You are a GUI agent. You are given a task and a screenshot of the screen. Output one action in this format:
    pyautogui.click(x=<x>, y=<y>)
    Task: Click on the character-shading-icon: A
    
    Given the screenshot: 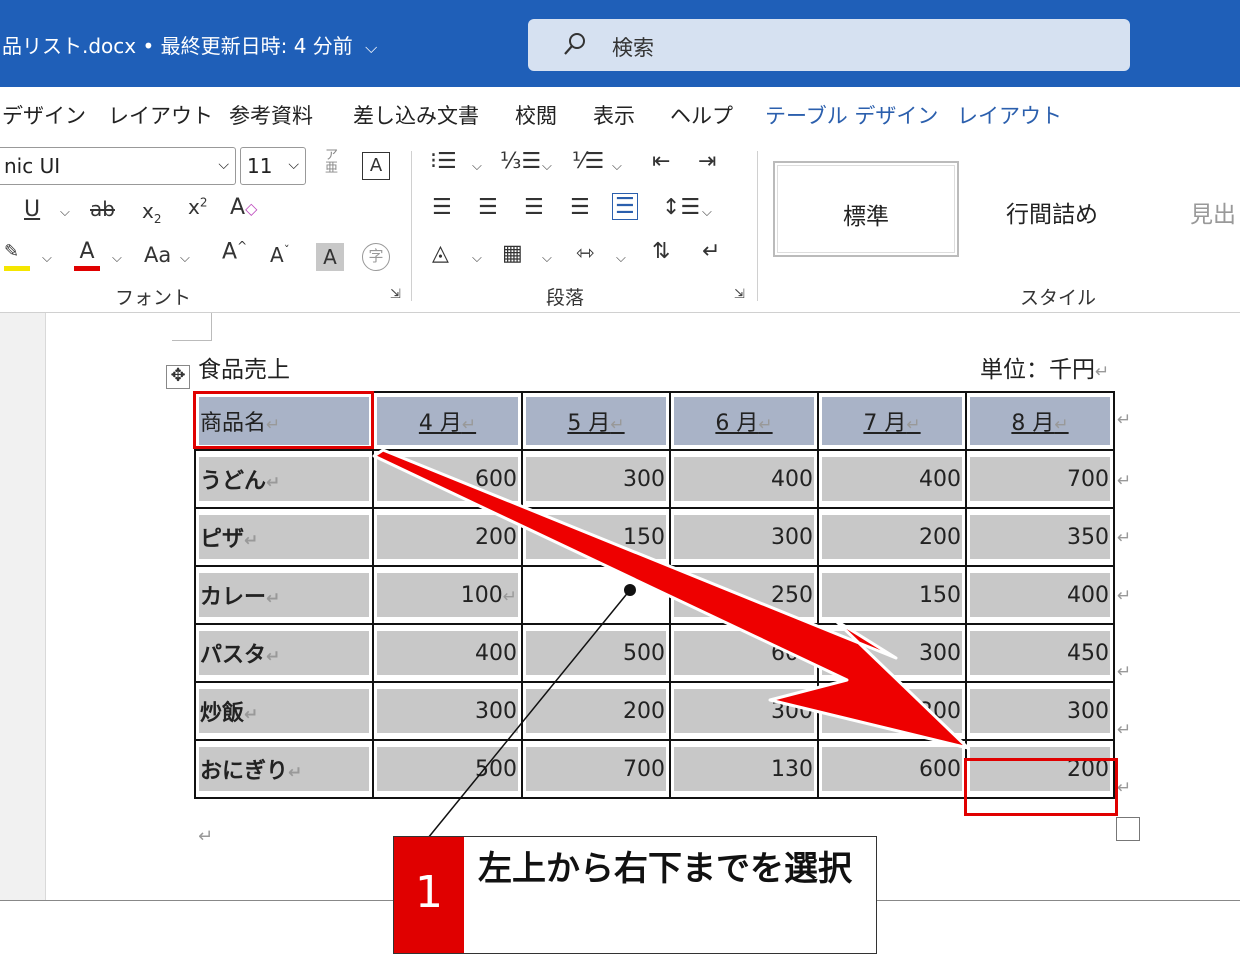 What is the action you would take?
    pyautogui.click(x=330, y=257)
    